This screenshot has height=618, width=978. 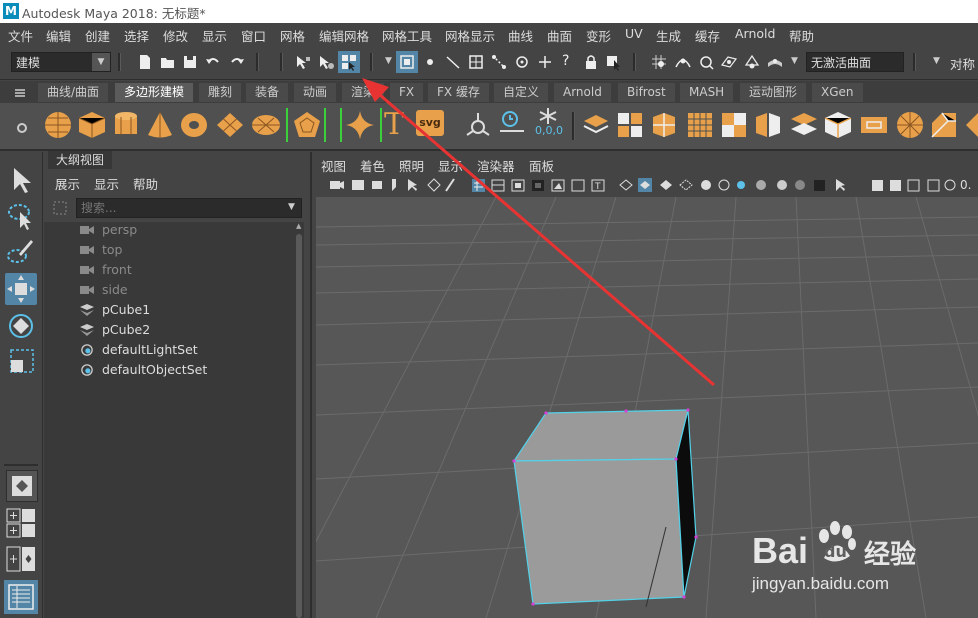 I want to click on menu-mesh-tools: 网格工具, so click(x=407, y=35).